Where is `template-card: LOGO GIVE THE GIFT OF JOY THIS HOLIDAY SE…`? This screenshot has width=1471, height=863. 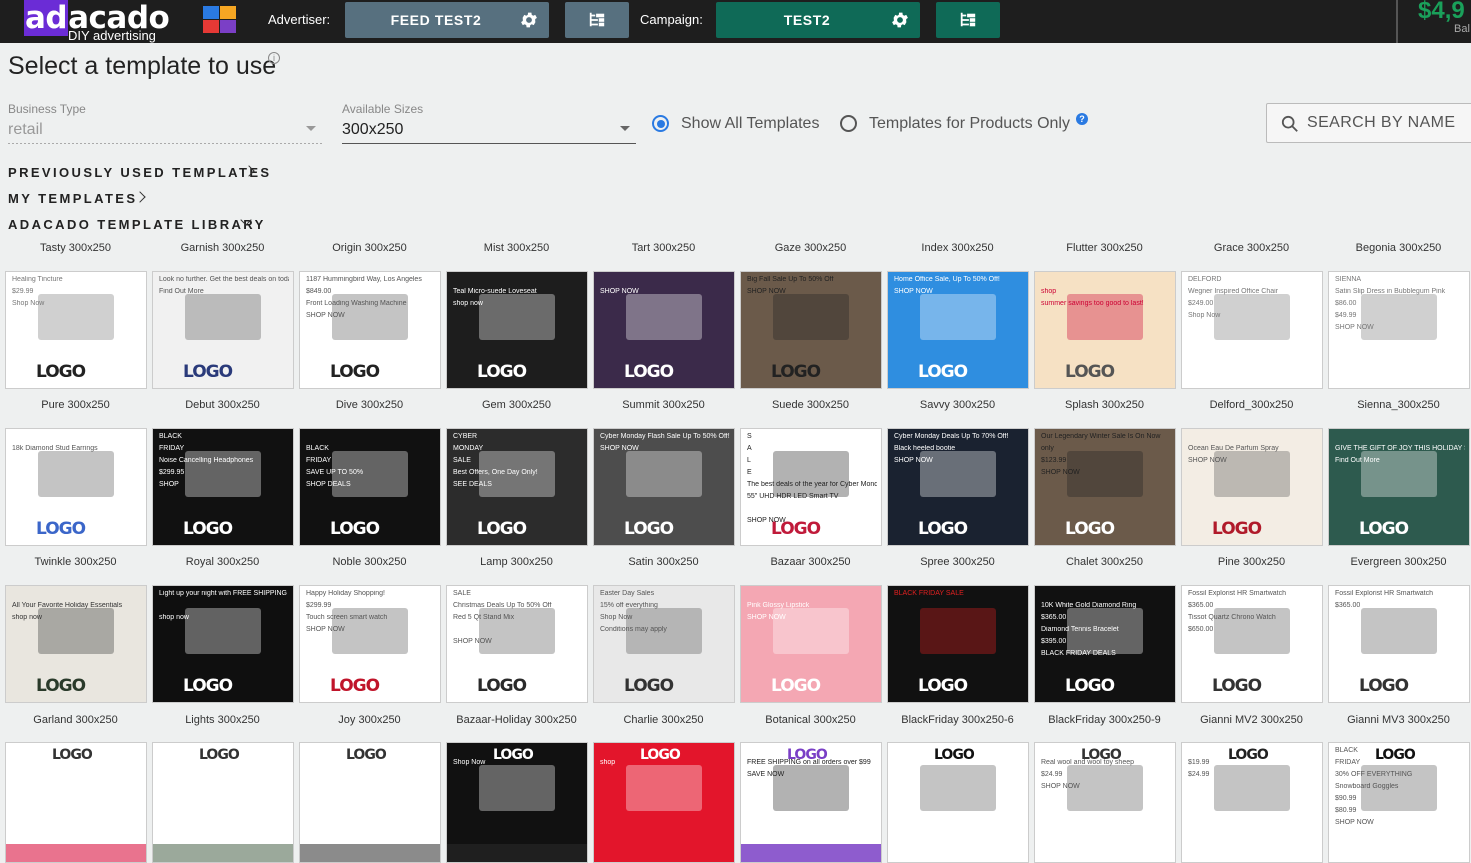 template-card: LOGO GIVE THE GIFT OF JOY THIS HOLIDAY SE… is located at coordinates (1399, 487).